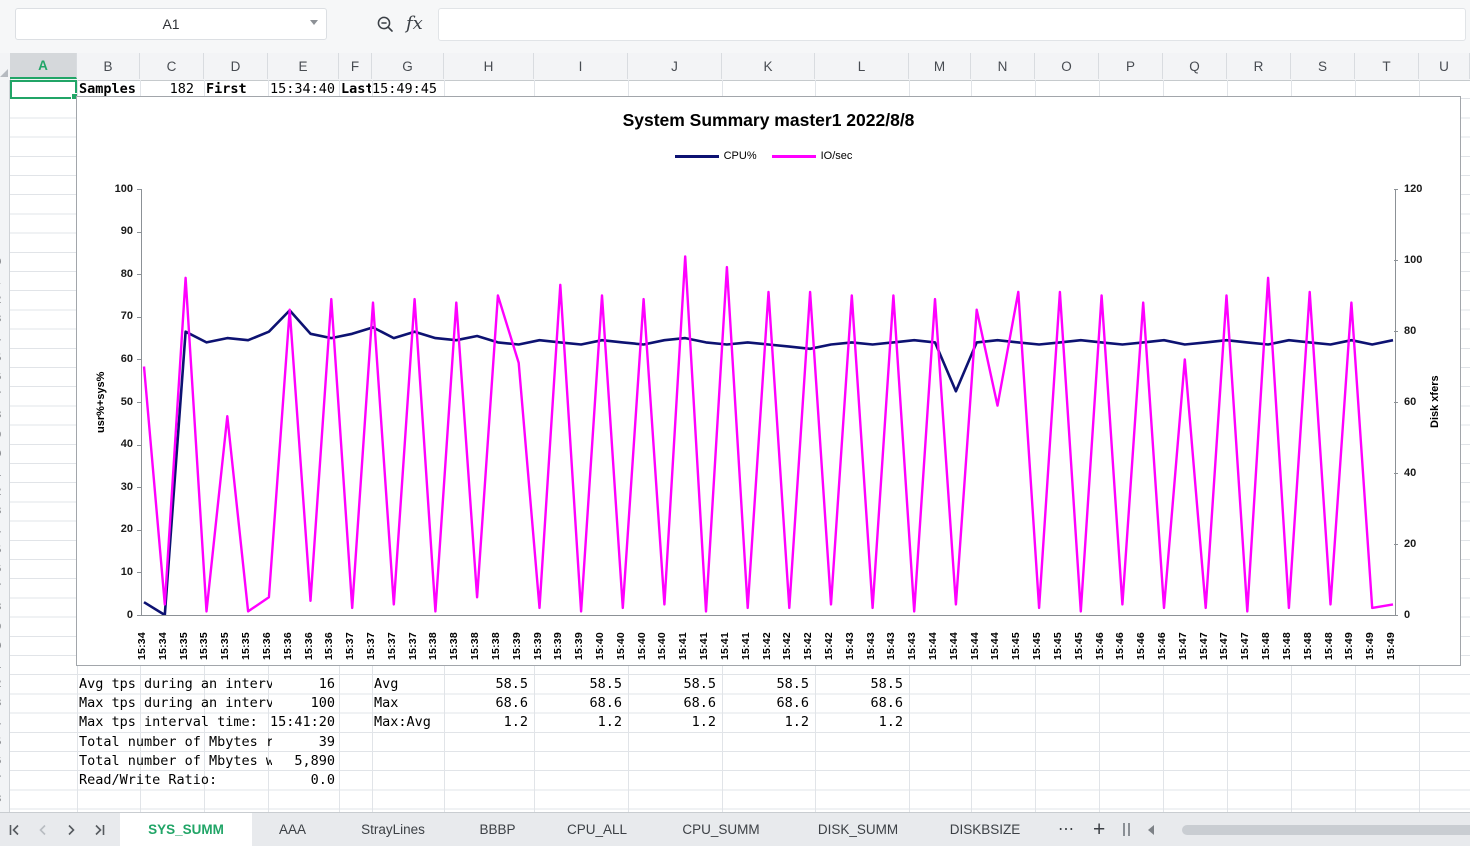 The image size is (1470, 846). Describe the element at coordinates (1067, 66) in the screenshot. I see `column-header-O: O` at that location.